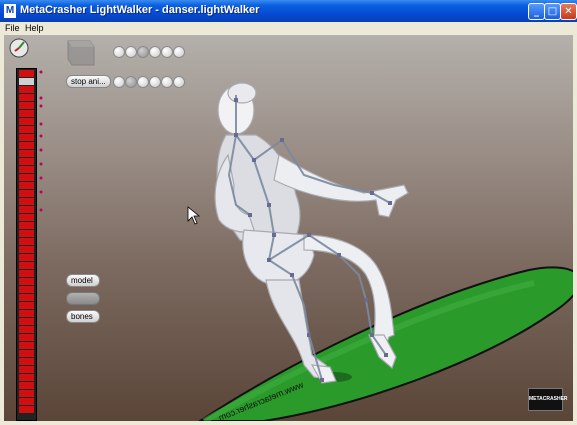 The height and width of the screenshot is (425, 577). What do you see at coordinates (12, 28) in the screenshot?
I see `menu-file: File` at bounding box center [12, 28].